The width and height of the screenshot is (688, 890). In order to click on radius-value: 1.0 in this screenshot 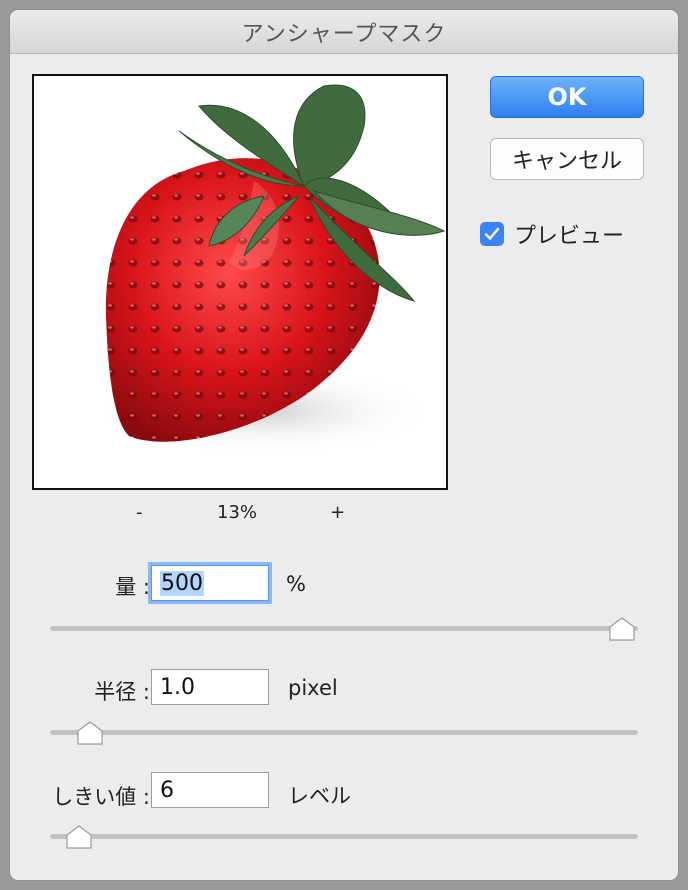, I will do `click(177, 687)`.